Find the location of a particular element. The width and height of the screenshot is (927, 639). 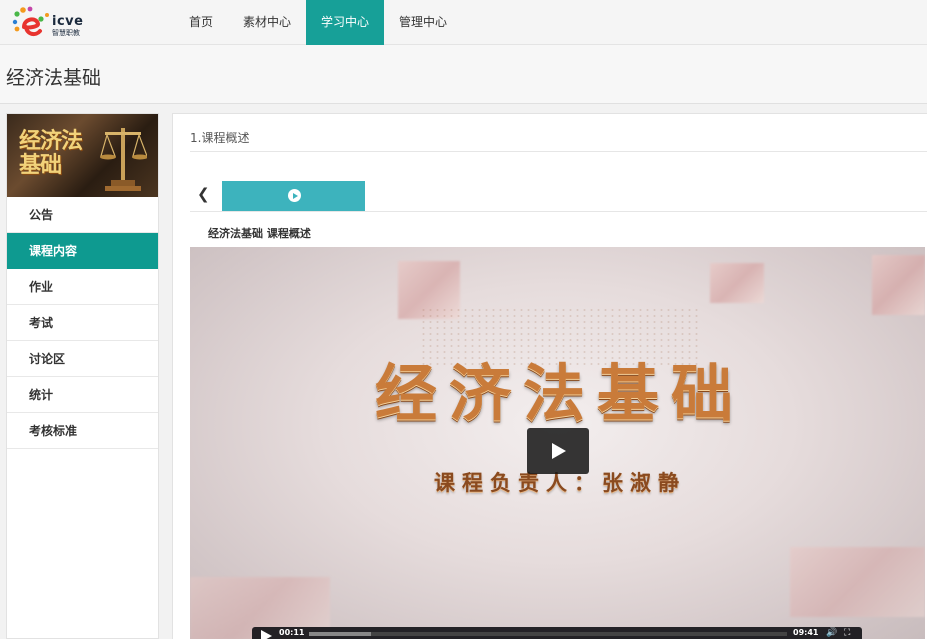

main-nav: 首页 素材中心 学习中心 管理中心 is located at coordinates (318, 22).